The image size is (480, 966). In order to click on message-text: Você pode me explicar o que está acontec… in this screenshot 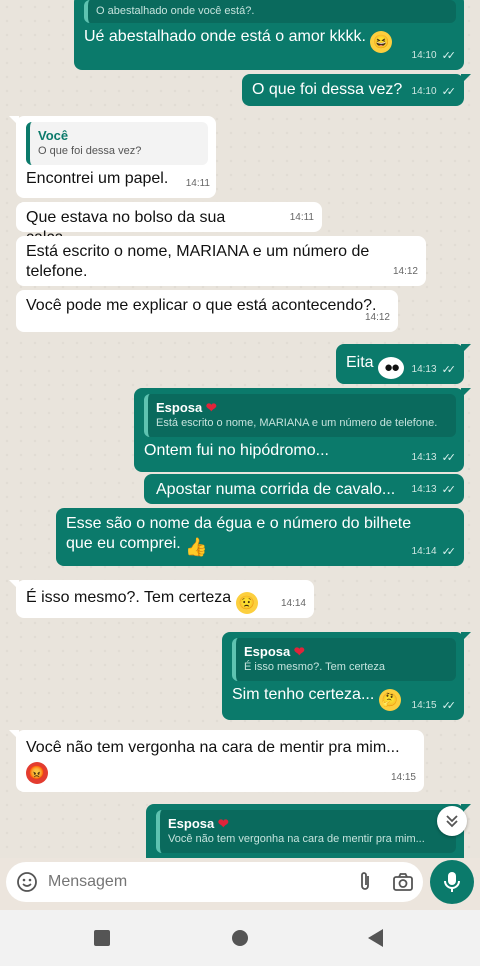, I will do `click(201, 305)`.